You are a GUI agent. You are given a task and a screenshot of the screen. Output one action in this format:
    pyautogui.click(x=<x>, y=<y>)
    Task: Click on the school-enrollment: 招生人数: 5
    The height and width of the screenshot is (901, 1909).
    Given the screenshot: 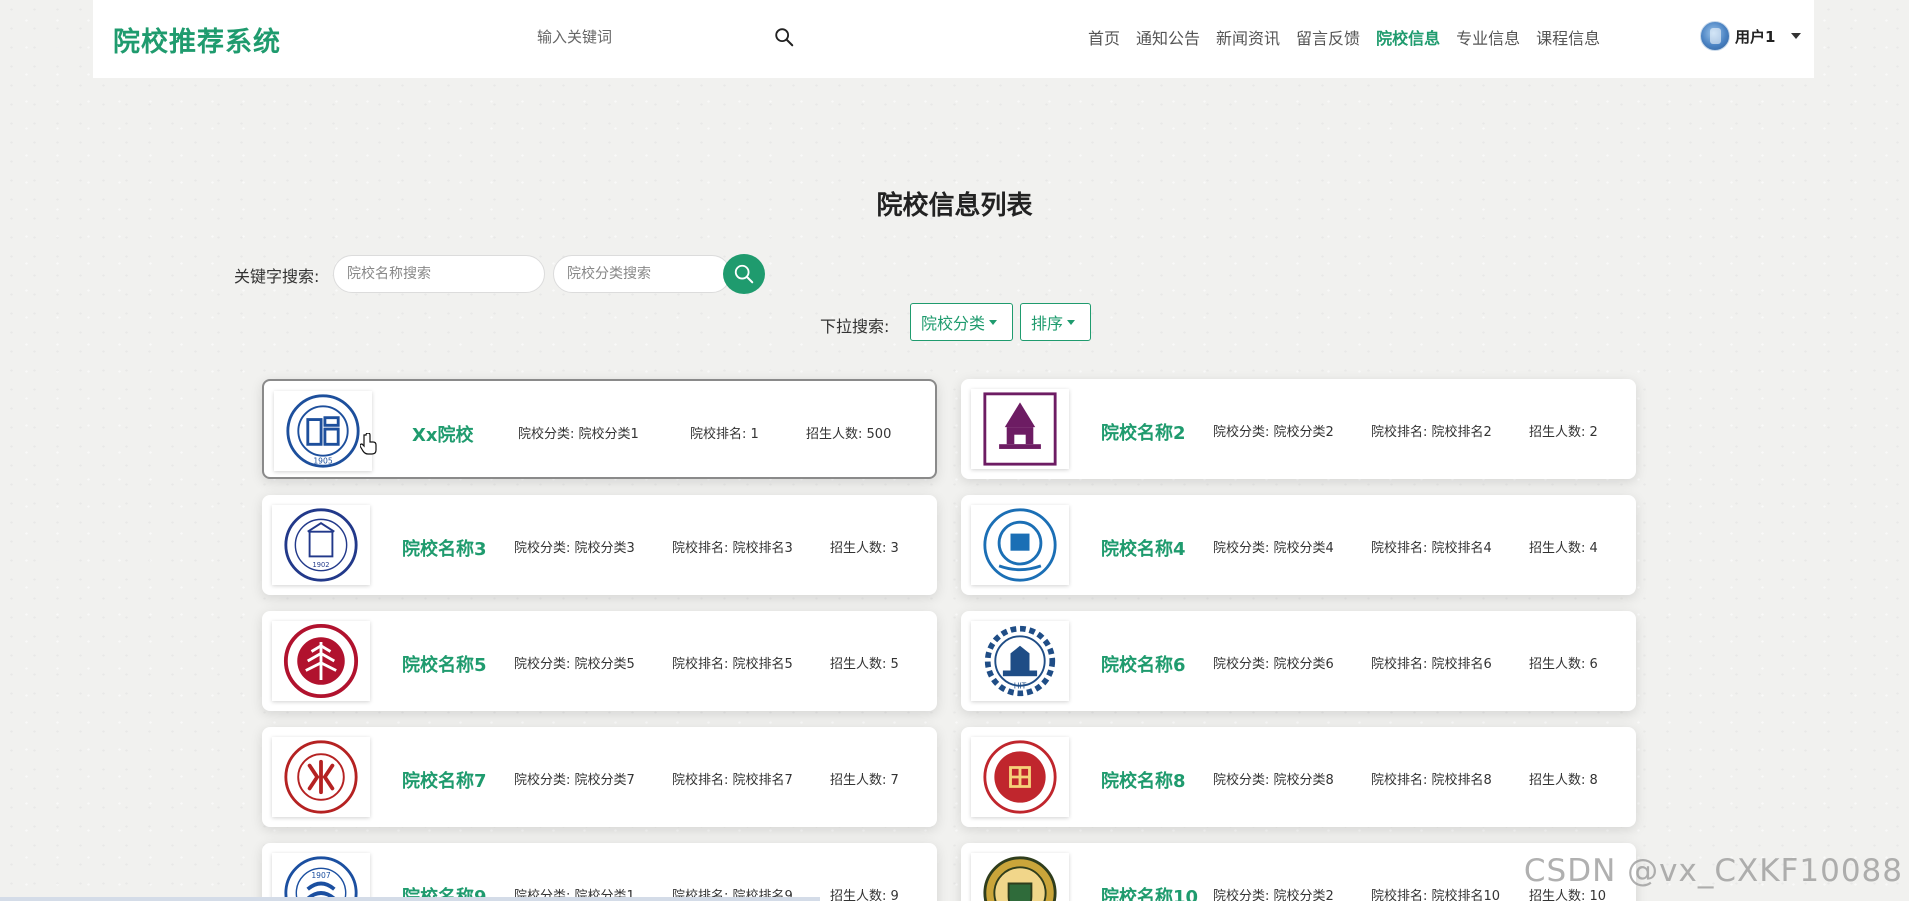 What is the action you would take?
    pyautogui.click(x=864, y=664)
    